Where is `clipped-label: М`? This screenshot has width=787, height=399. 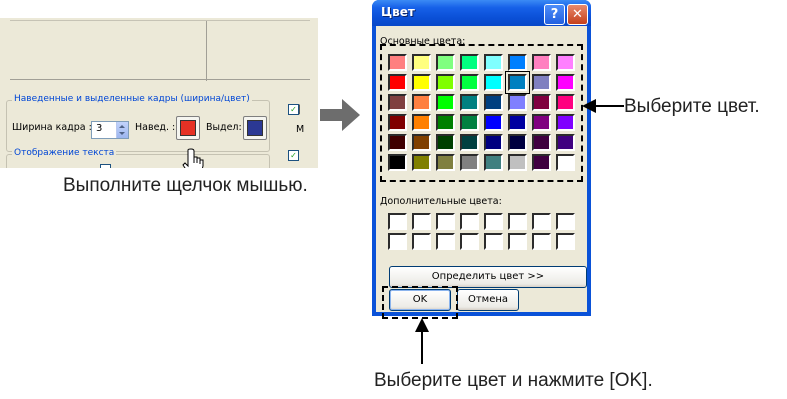
clipped-label: М is located at coordinates (300, 129).